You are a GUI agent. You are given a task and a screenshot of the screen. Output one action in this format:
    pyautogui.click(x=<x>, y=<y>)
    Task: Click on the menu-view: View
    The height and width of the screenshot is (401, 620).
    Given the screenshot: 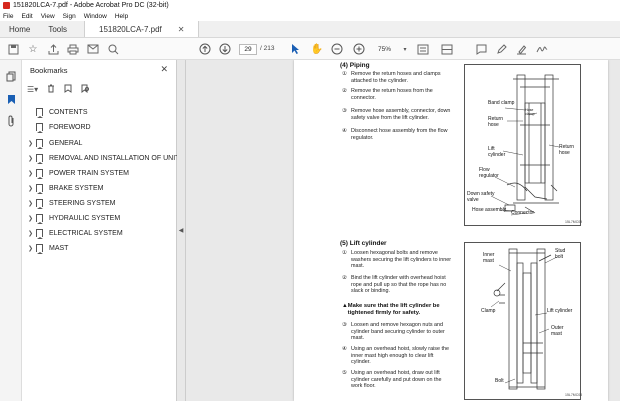 What is the action you would take?
    pyautogui.click(x=48, y=16)
    